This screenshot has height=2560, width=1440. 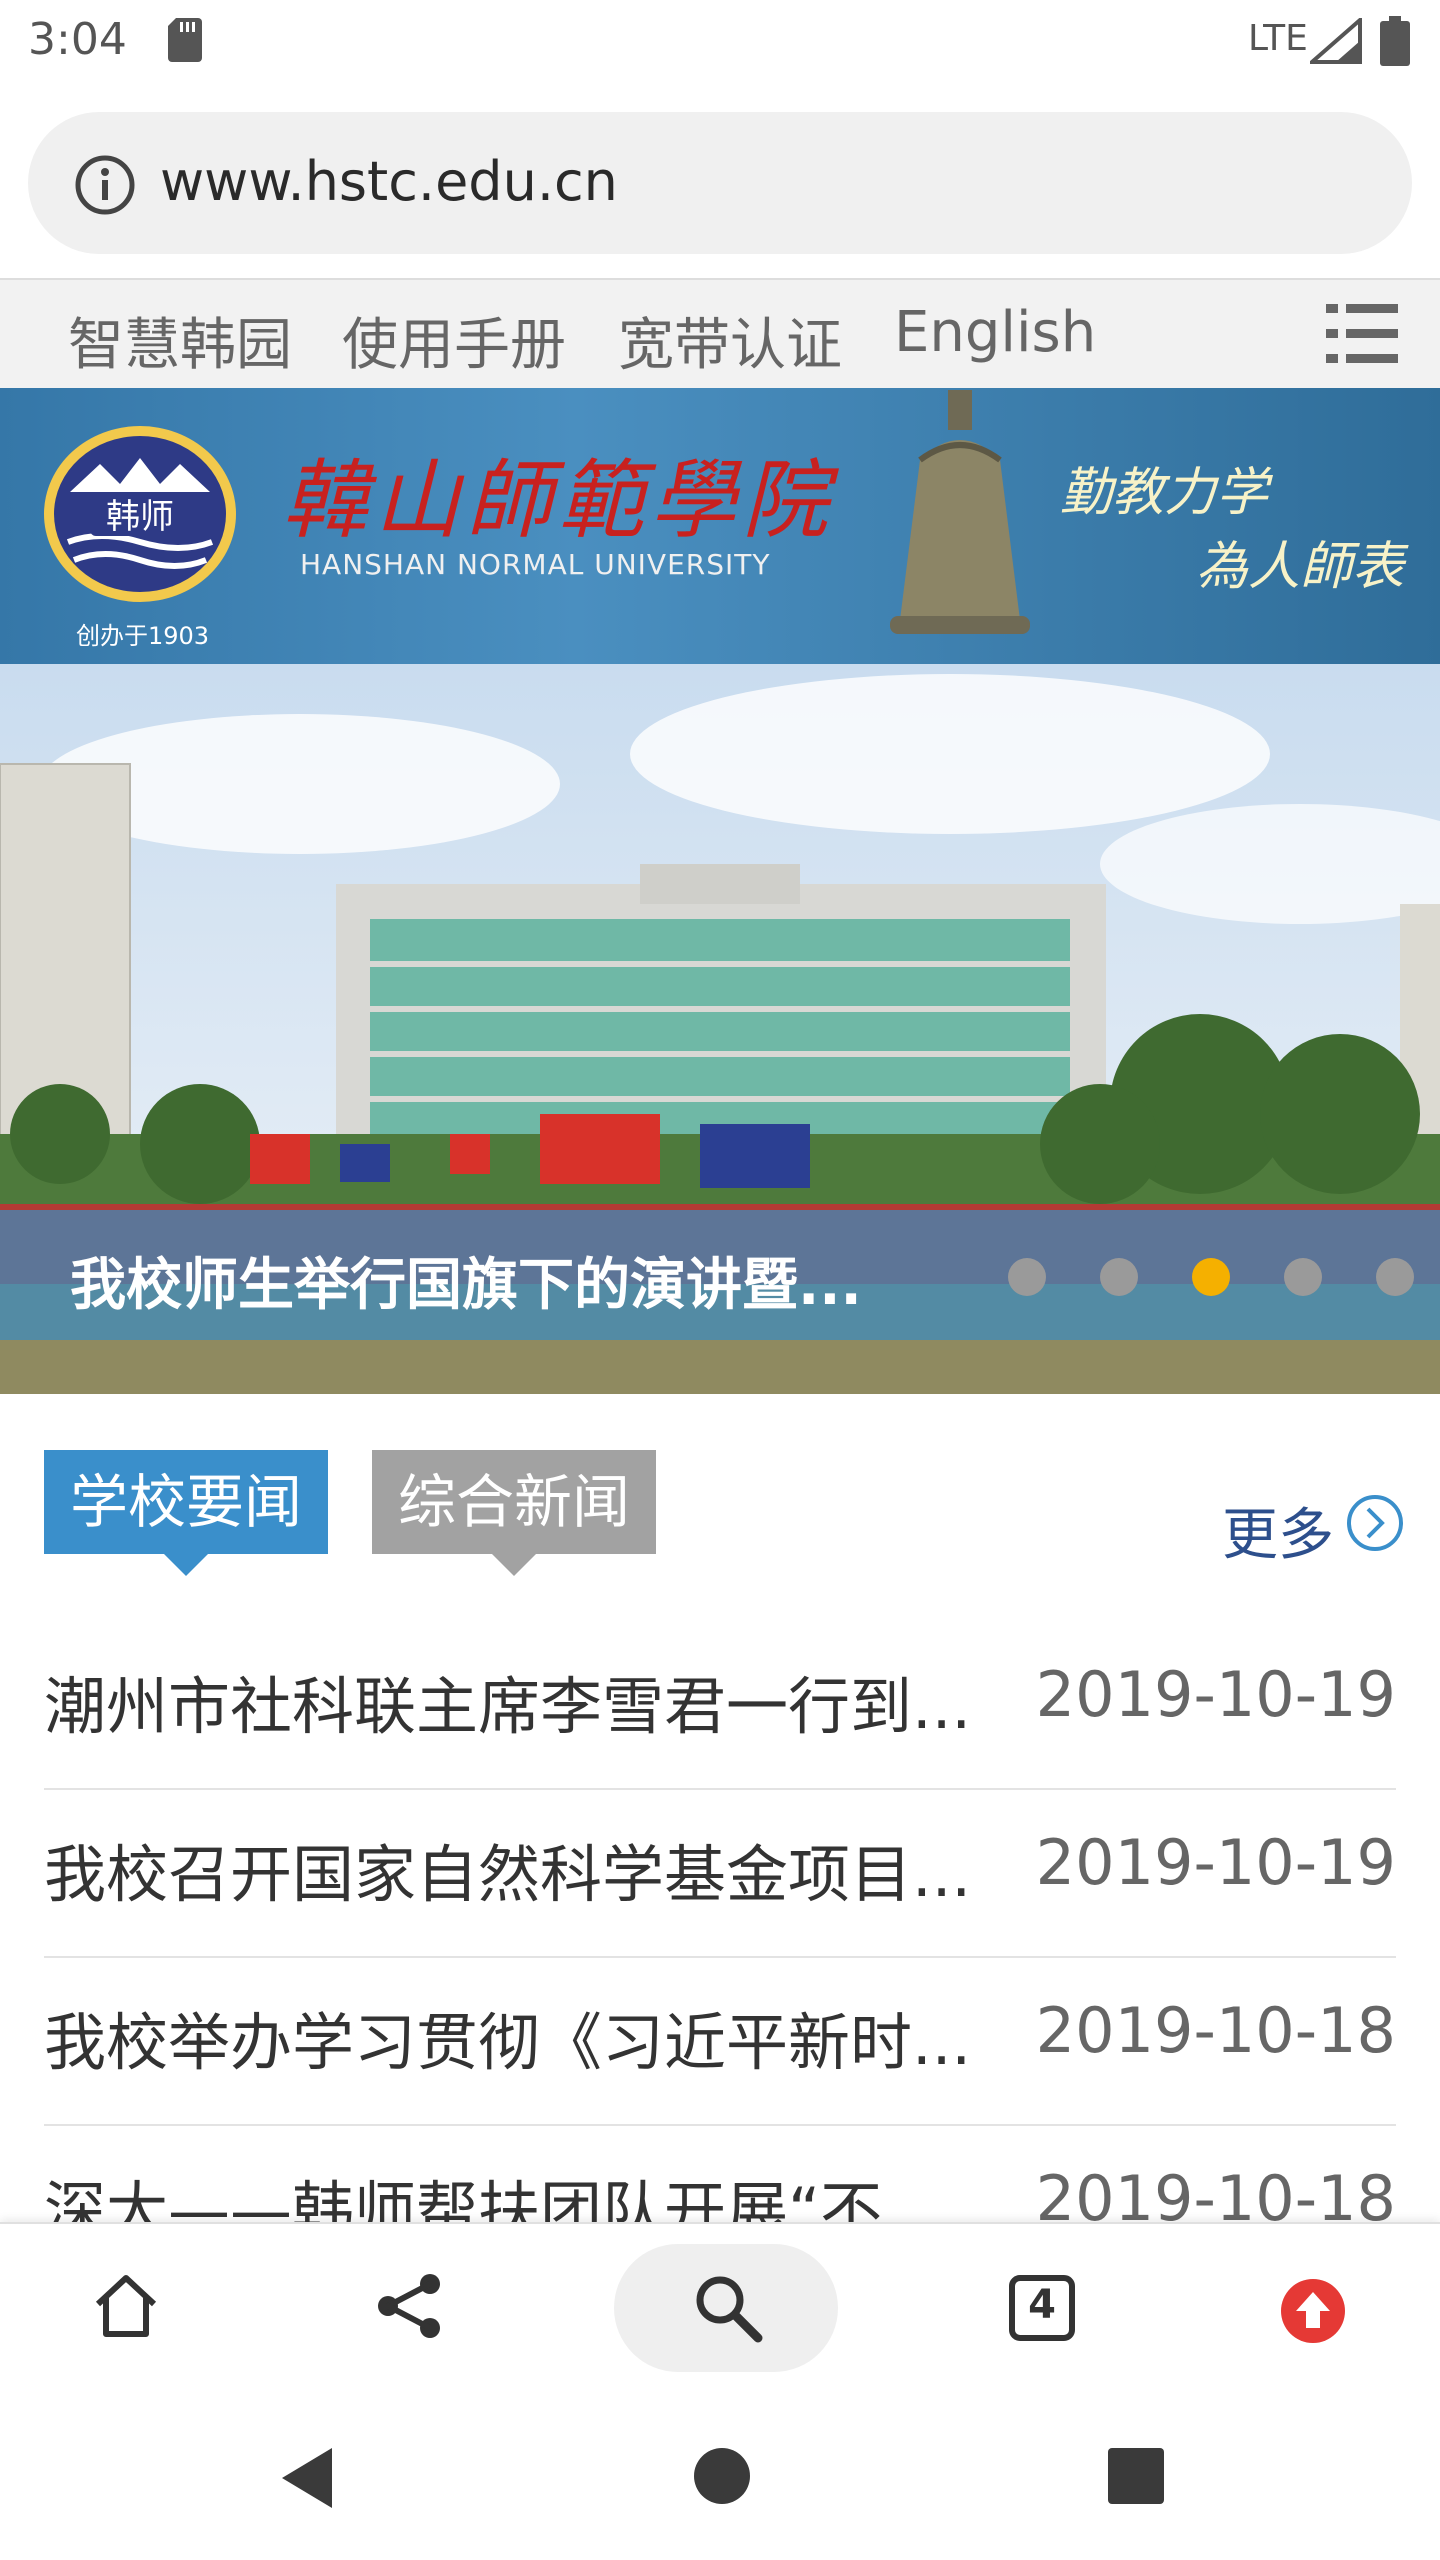 I want to click on university-logo: 韩师, so click(x=140, y=514).